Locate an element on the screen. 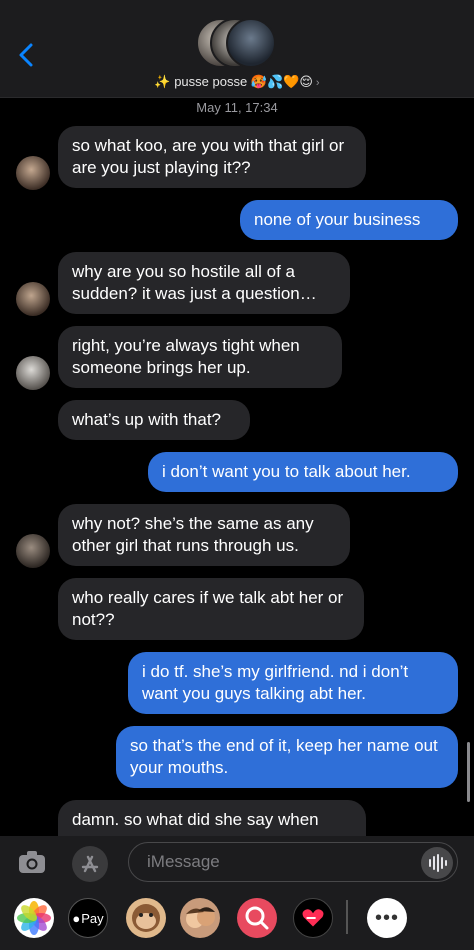 The height and width of the screenshot is (950, 474). apple-pay-label: Pay is located at coordinates (92, 918).